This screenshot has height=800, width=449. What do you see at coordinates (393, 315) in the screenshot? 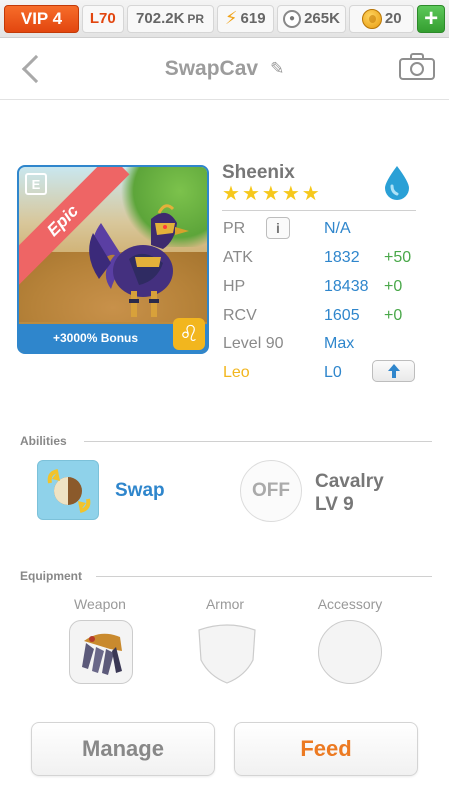
I see `stat-bonus-rcv: +0` at bounding box center [393, 315].